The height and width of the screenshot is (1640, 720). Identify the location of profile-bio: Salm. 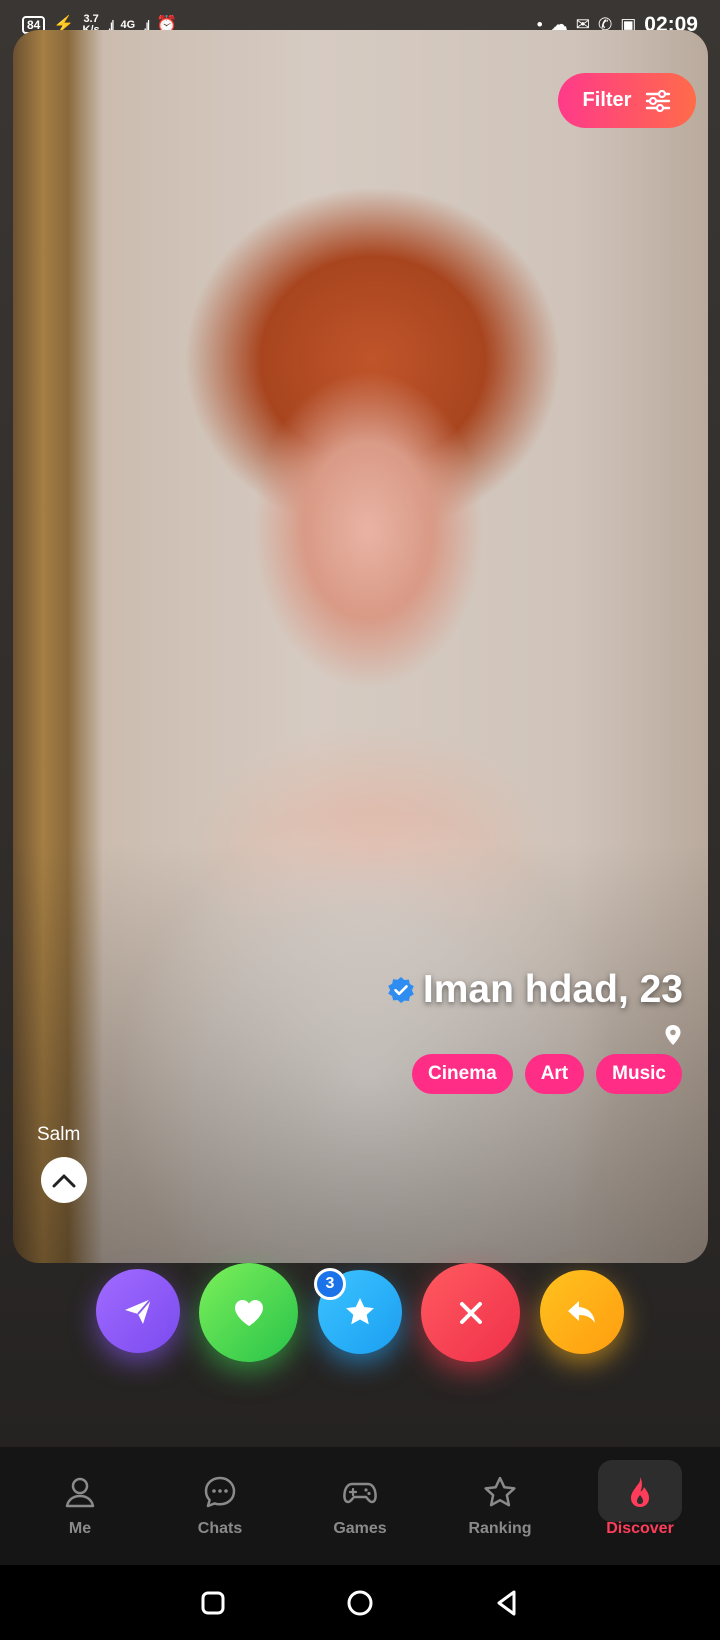
(59, 1134).